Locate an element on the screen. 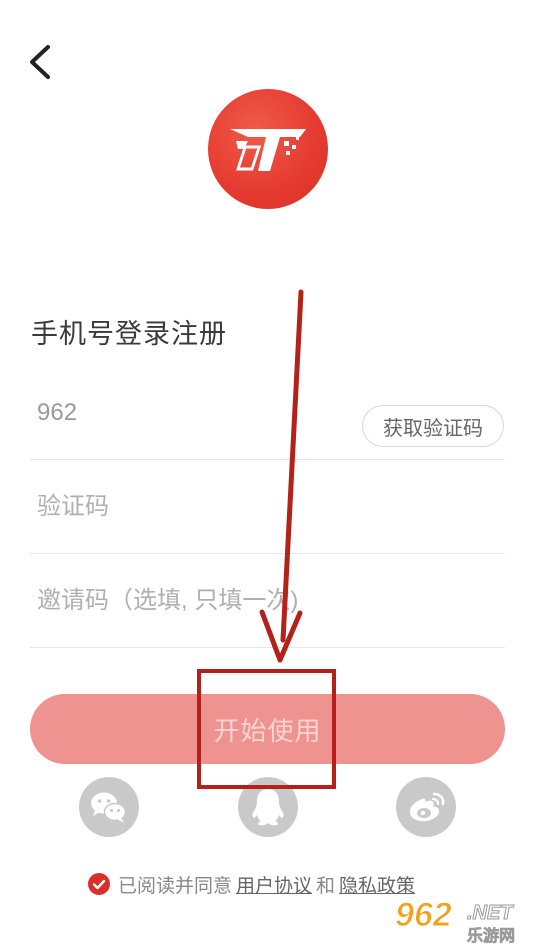 The image size is (535, 951). annotation-highlight-box is located at coordinates (266, 729).